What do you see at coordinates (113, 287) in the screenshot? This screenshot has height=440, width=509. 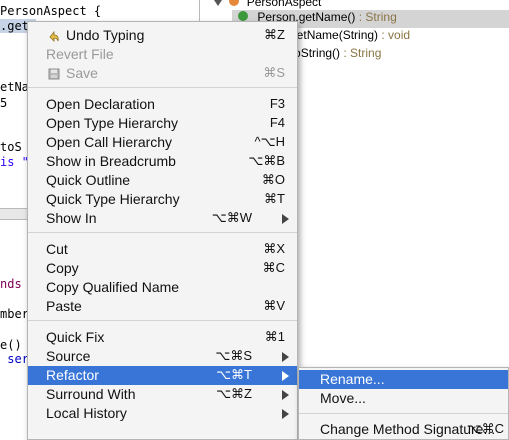 I see `menu-item-label: Copy Qualified Name` at bounding box center [113, 287].